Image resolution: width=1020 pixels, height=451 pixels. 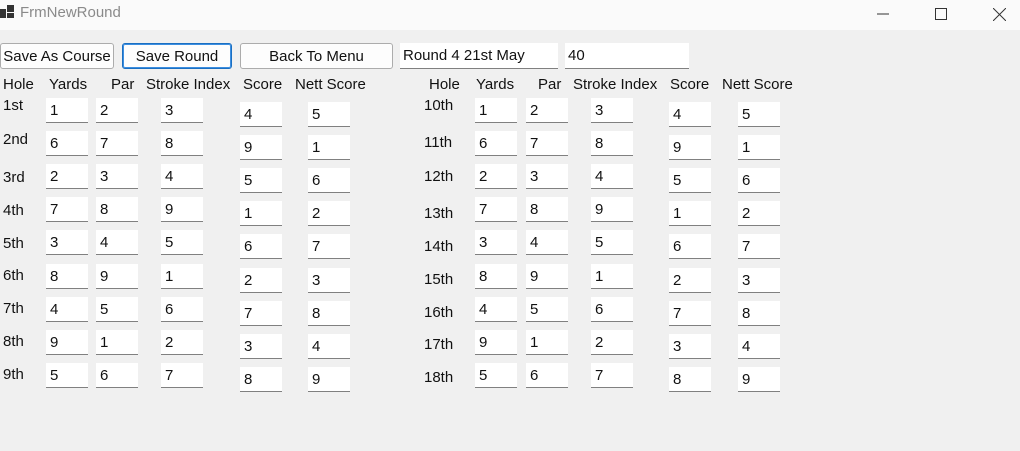 What do you see at coordinates (550, 84) in the screenshot?
I see `header-par: Par` at bounding box center [550, 84].